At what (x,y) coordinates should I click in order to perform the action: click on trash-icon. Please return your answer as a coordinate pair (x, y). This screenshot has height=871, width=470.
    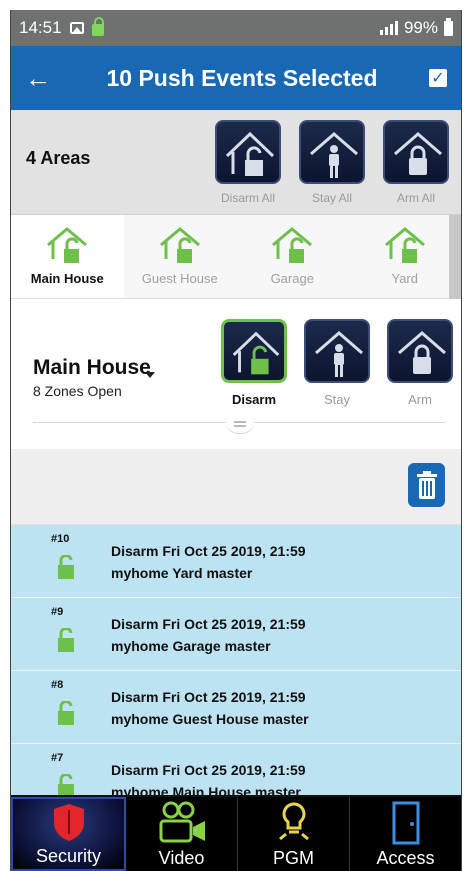
    Looking at the image, I should click on (426, 485).